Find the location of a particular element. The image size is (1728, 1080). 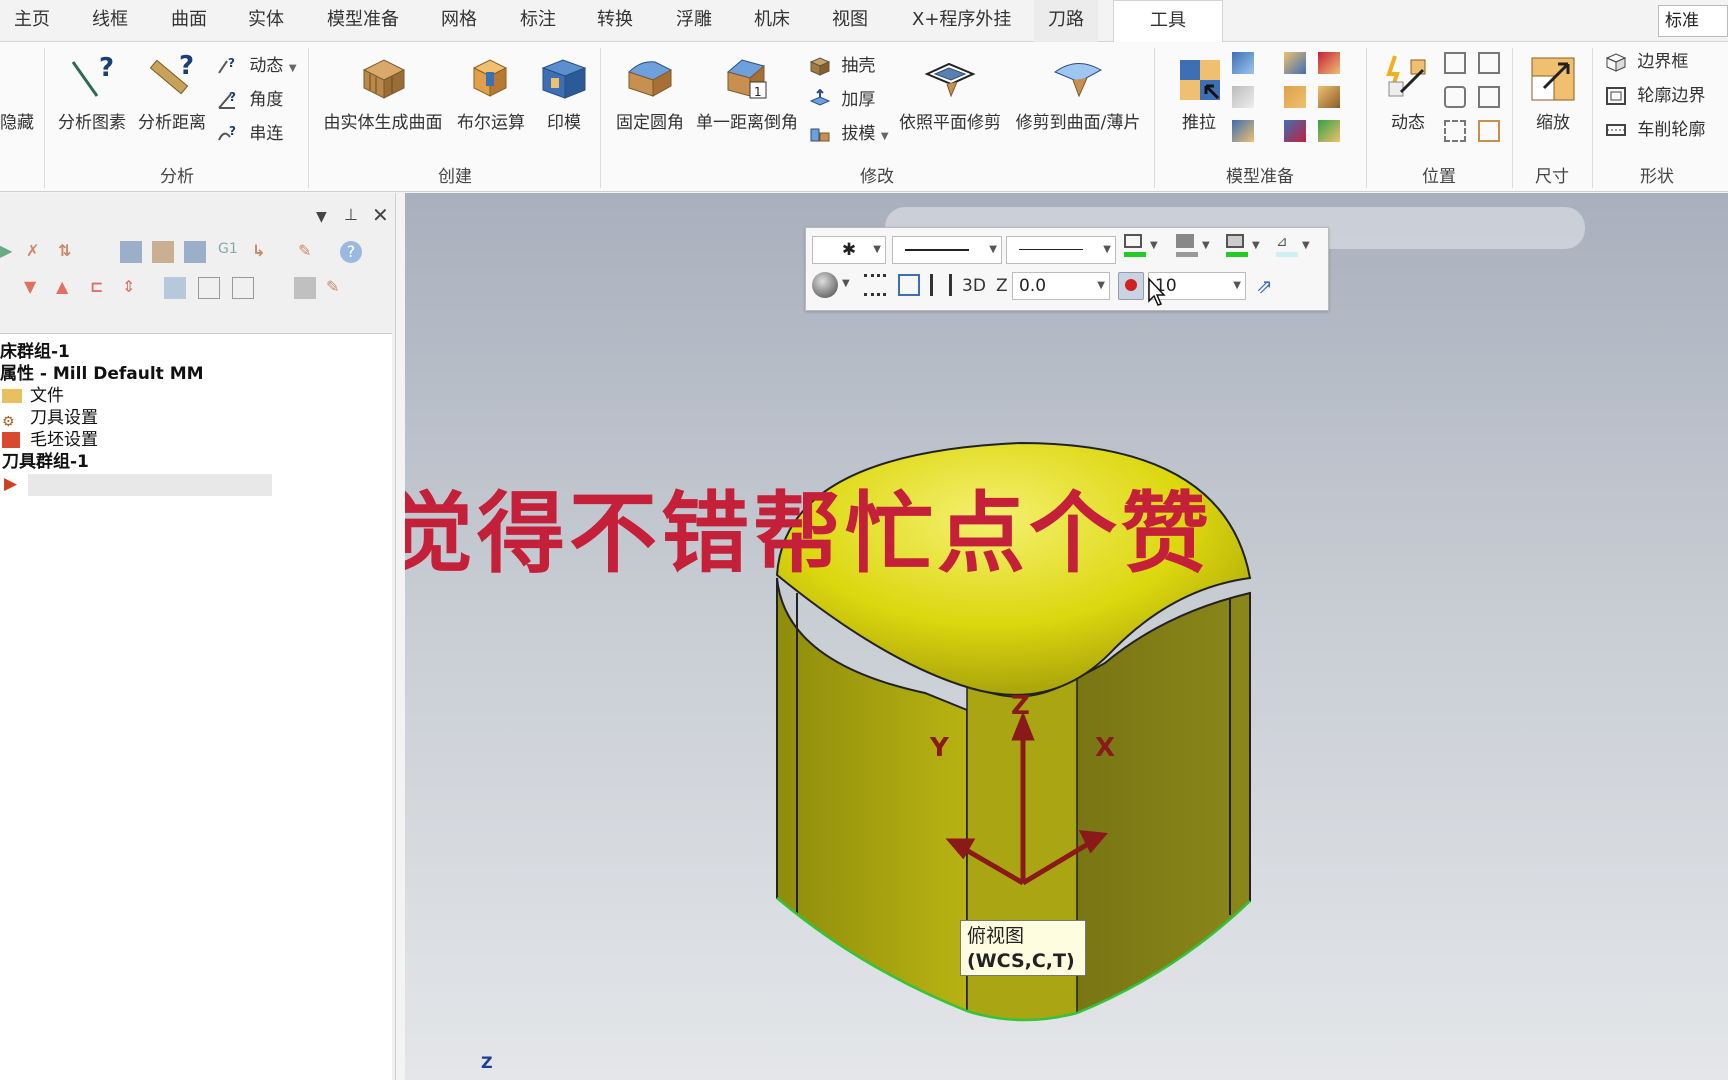

project-icon is located at coordinates (1489, 131).